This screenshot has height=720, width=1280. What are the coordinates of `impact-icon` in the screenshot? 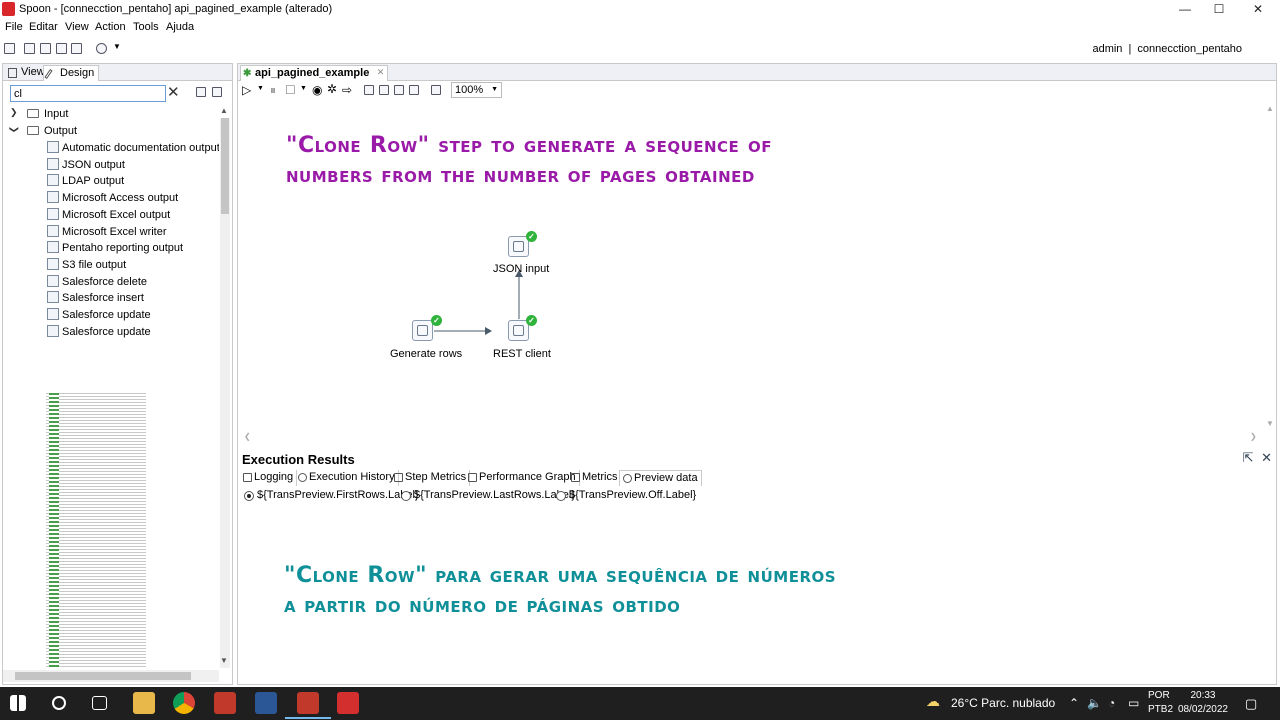 It's located at (384, 90).